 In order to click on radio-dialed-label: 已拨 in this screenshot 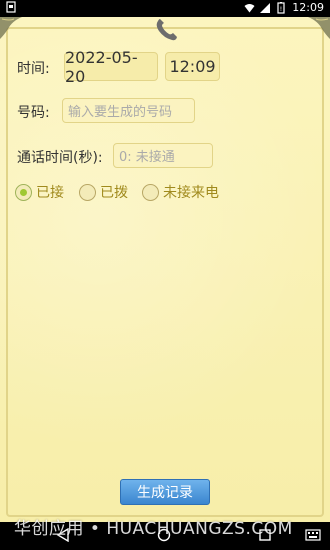, I will do `click(114, 193)`.